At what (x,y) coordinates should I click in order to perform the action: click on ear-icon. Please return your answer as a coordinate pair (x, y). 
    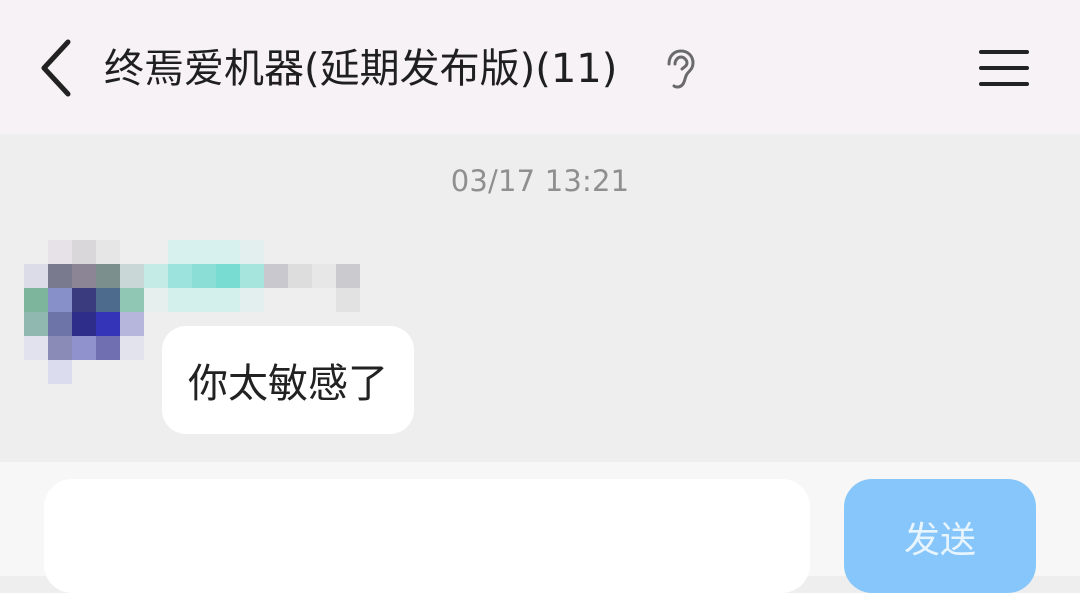
    Looking at the image, I should click on (679, 69).